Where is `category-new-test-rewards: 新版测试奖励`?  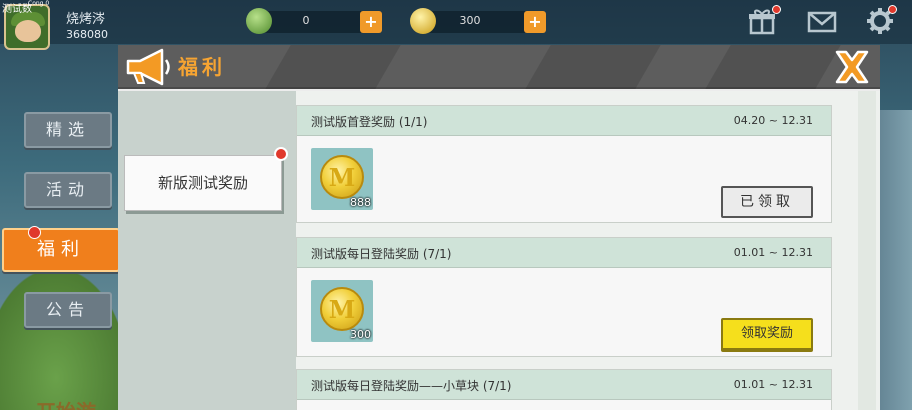
category-new-test-rewards: 新版测试奖励 is located at coordinates (203, 183).